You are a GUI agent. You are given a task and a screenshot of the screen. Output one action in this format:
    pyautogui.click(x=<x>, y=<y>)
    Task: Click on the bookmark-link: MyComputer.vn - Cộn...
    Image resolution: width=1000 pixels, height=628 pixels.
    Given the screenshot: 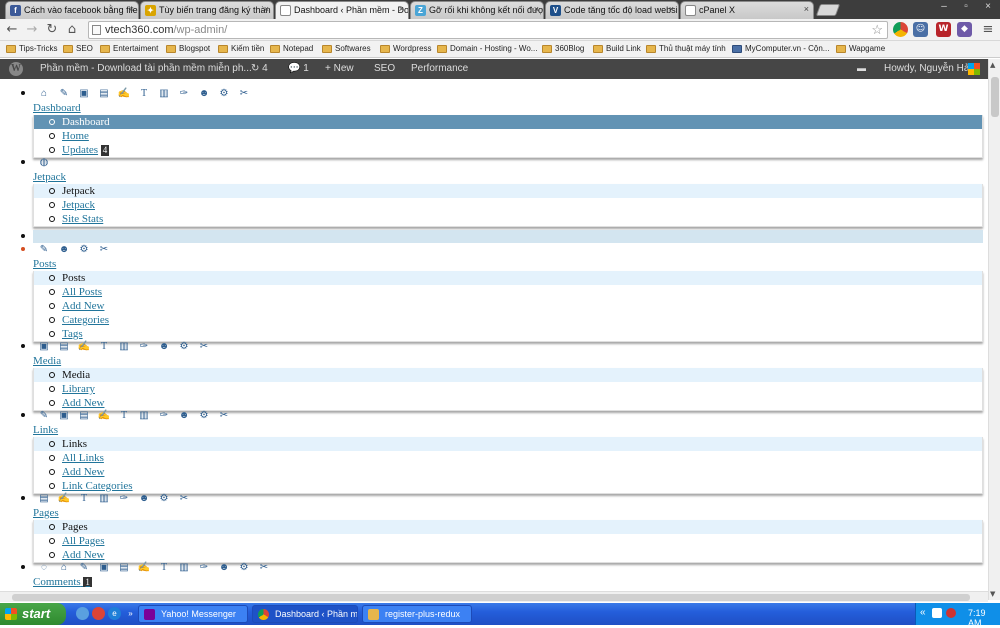 What is the action you would take?
    pyautogui.click(x=780, y=48)
    